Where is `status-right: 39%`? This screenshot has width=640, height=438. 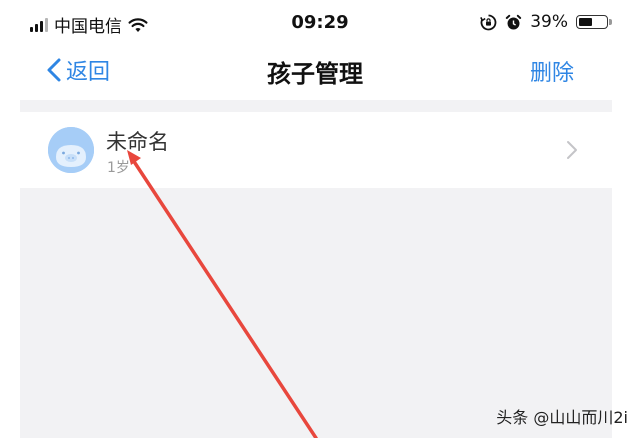
status-right: 39% is located at coordinates (546, 22).